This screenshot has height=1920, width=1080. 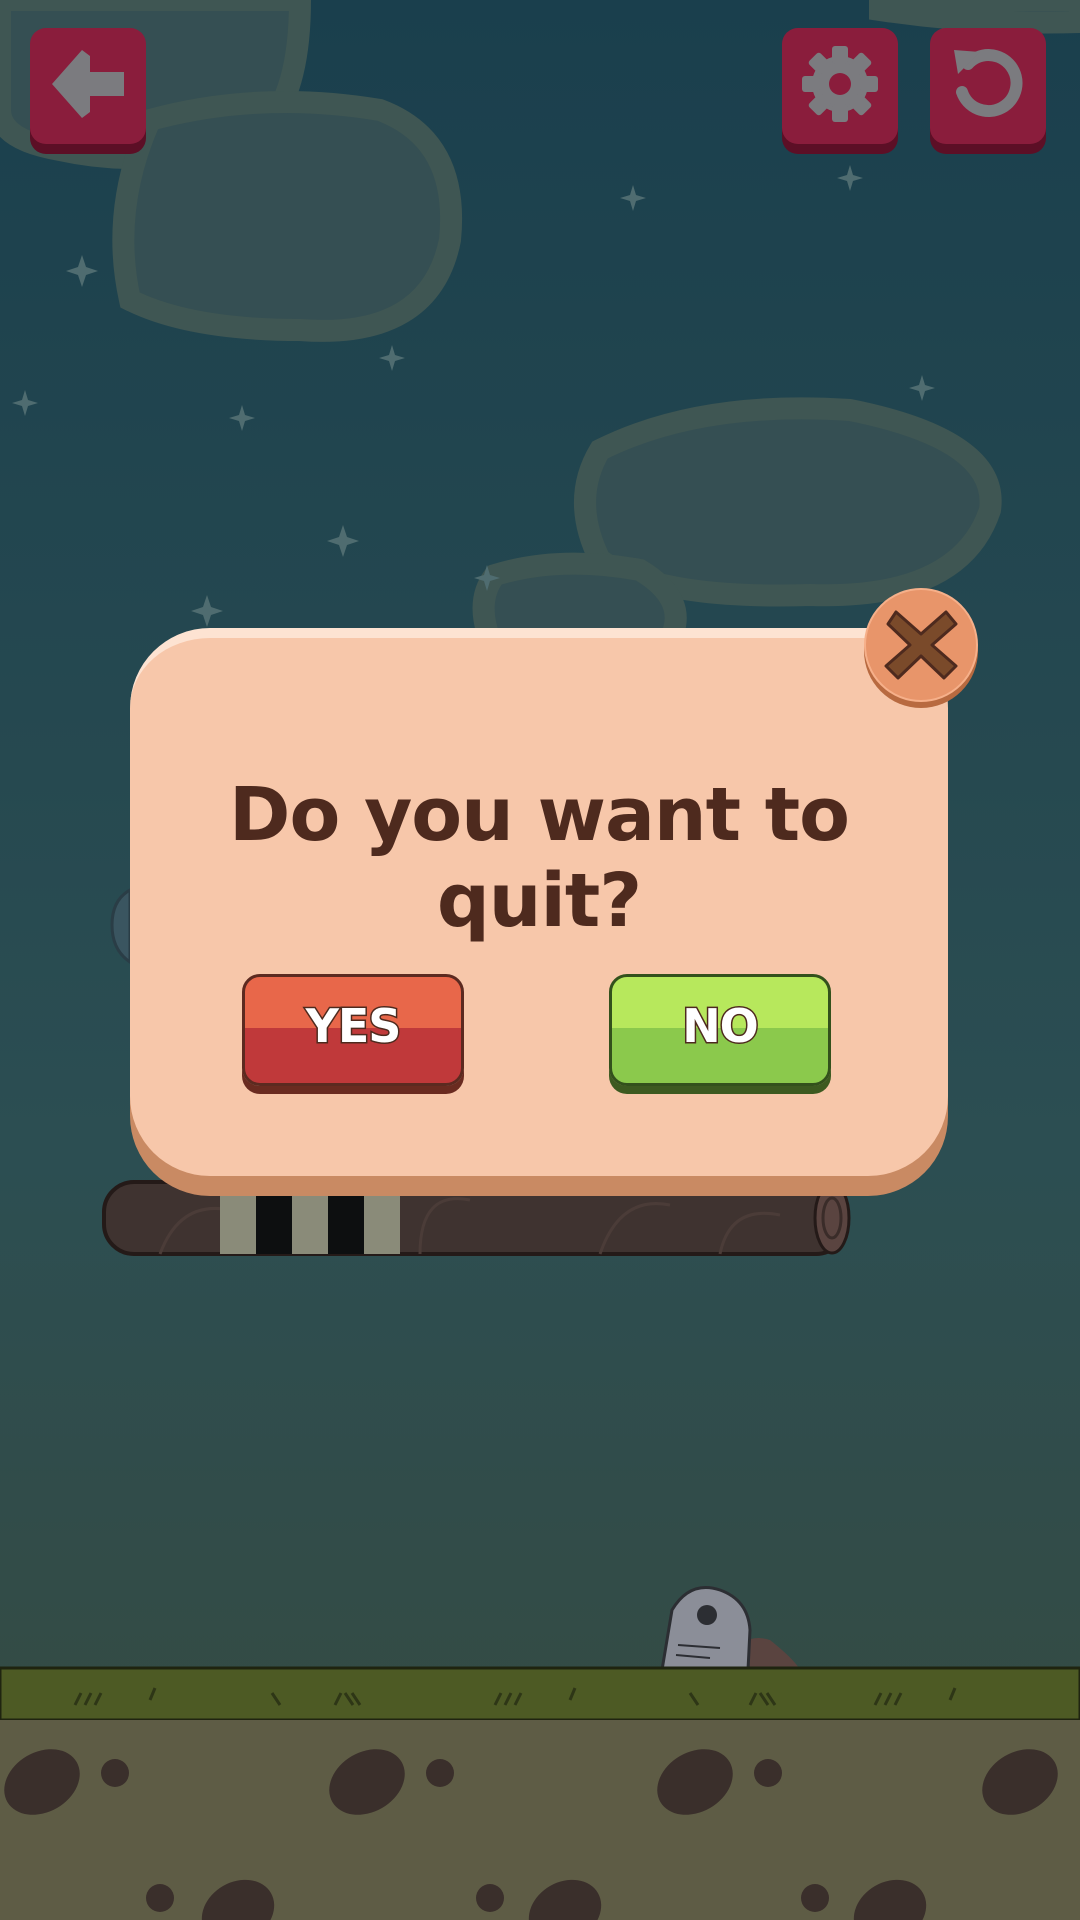 I want to click on restart-button, so click(x=988, y=91).